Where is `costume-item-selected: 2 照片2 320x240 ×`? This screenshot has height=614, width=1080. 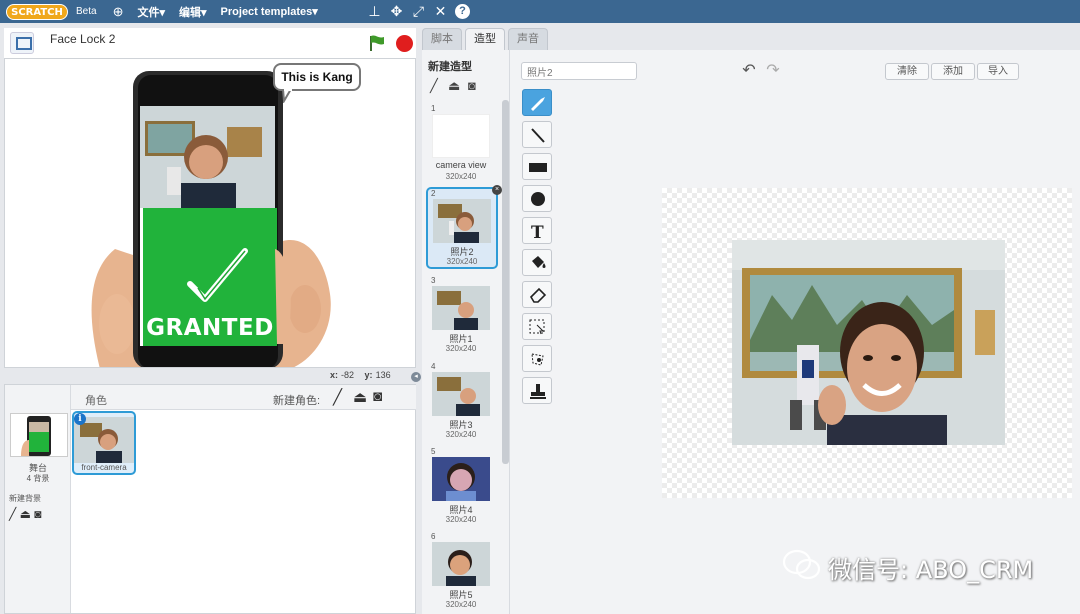
costume-item-selected: 2 照片2 320x240 × is located at coordinates (464, 227).